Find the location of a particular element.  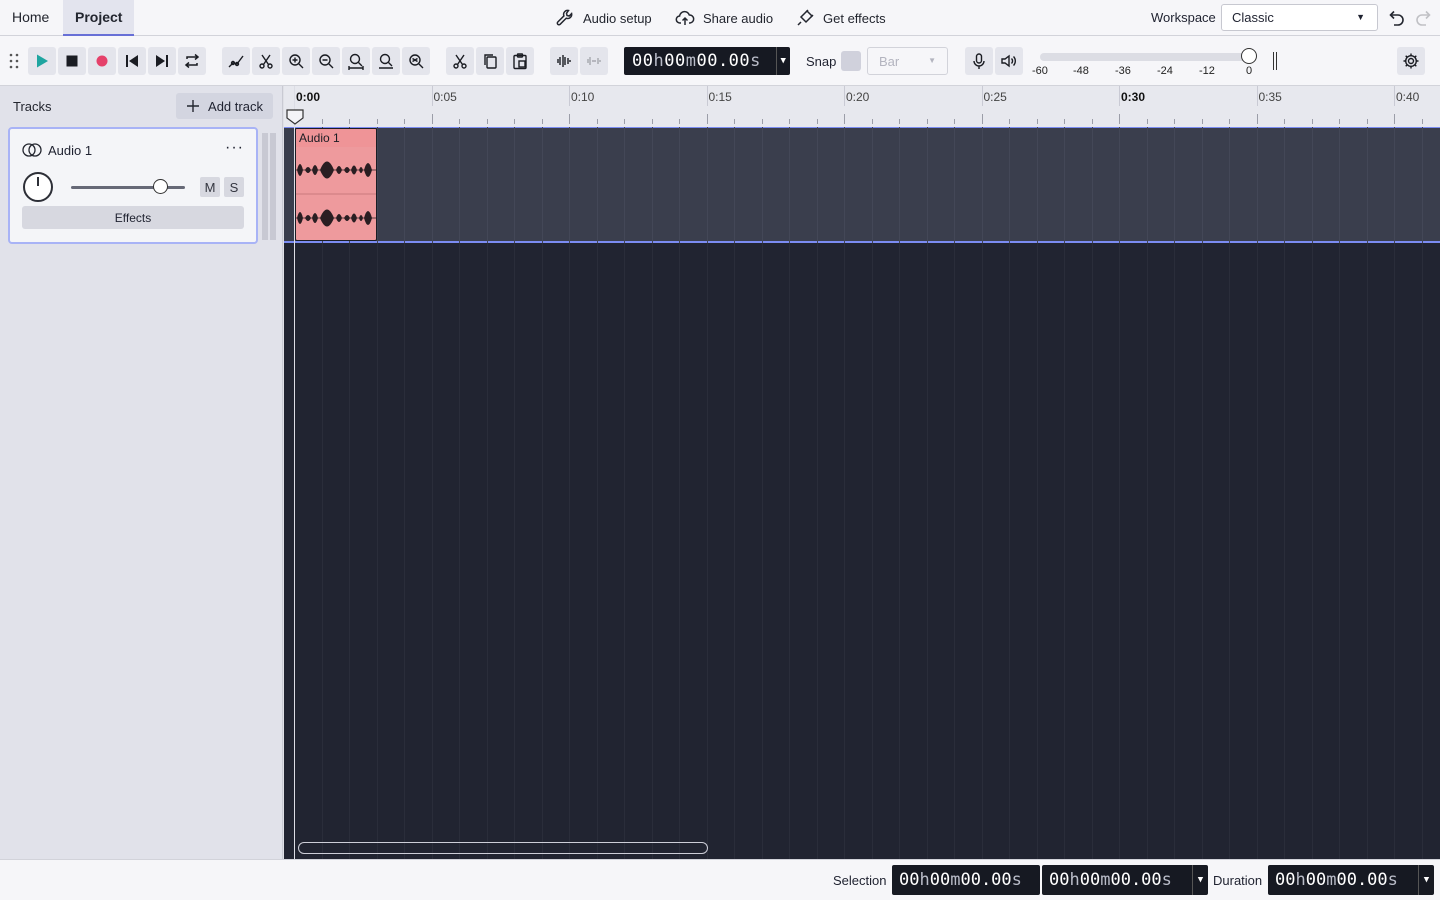

skip-to-start-button is located at coordinates (132, 61).